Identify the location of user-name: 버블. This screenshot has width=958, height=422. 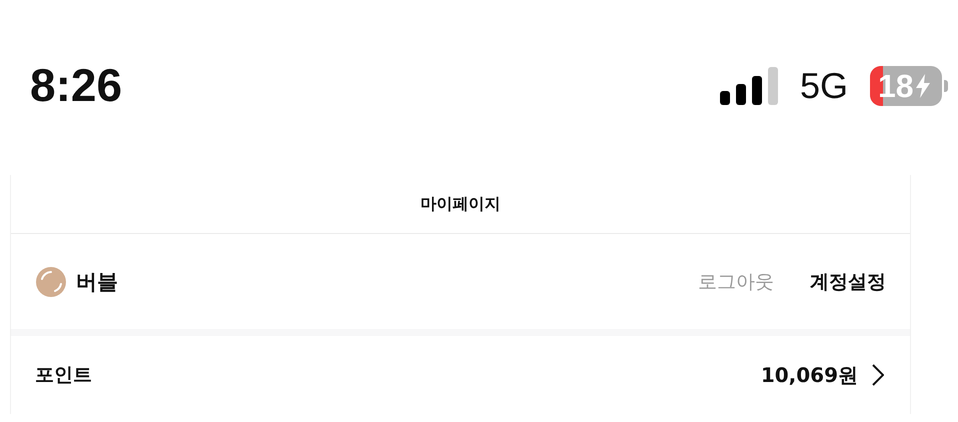
(97, 282).